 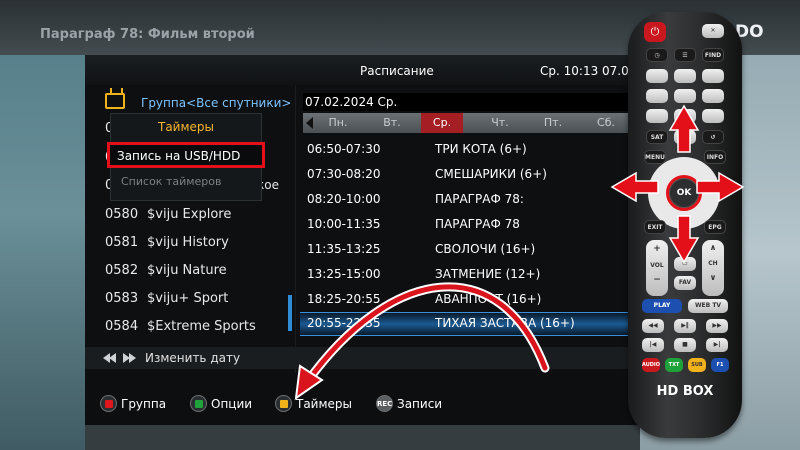 I want to click on program-row: 07:30-08:20 СМЕШАРИКИ (6+), so click(x=472, y=175).